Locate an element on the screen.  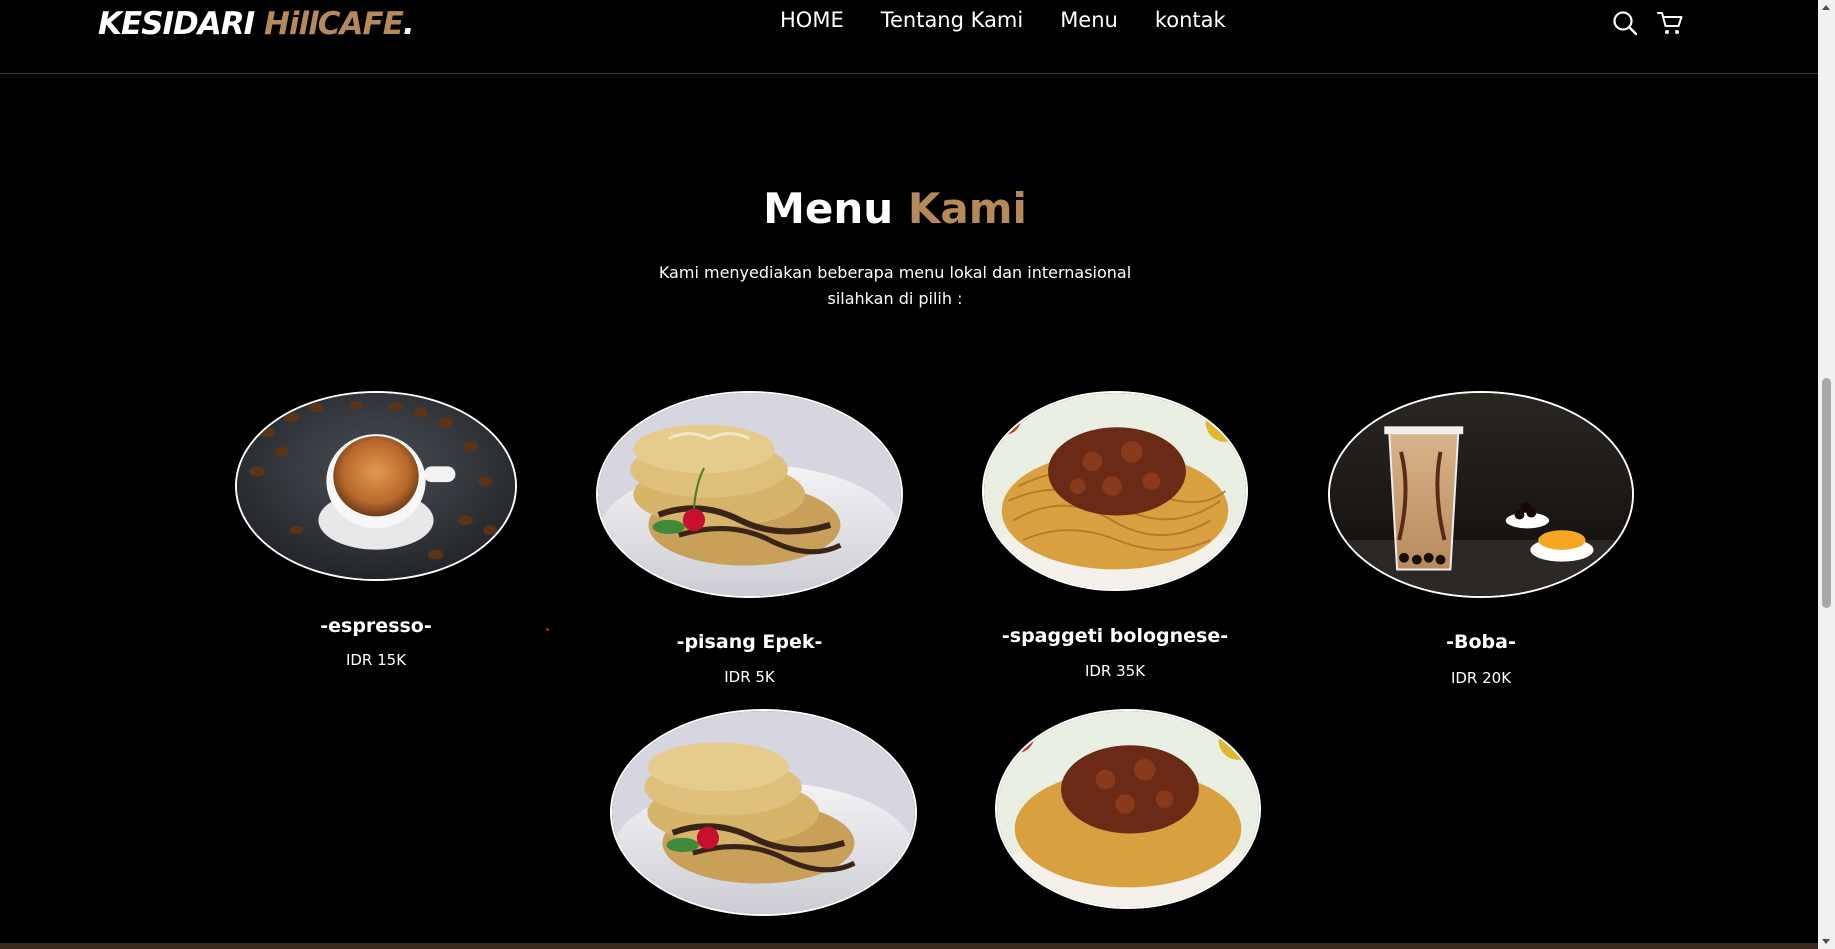
menu-item-name: -espresso- is located at coordinates (376, 626).